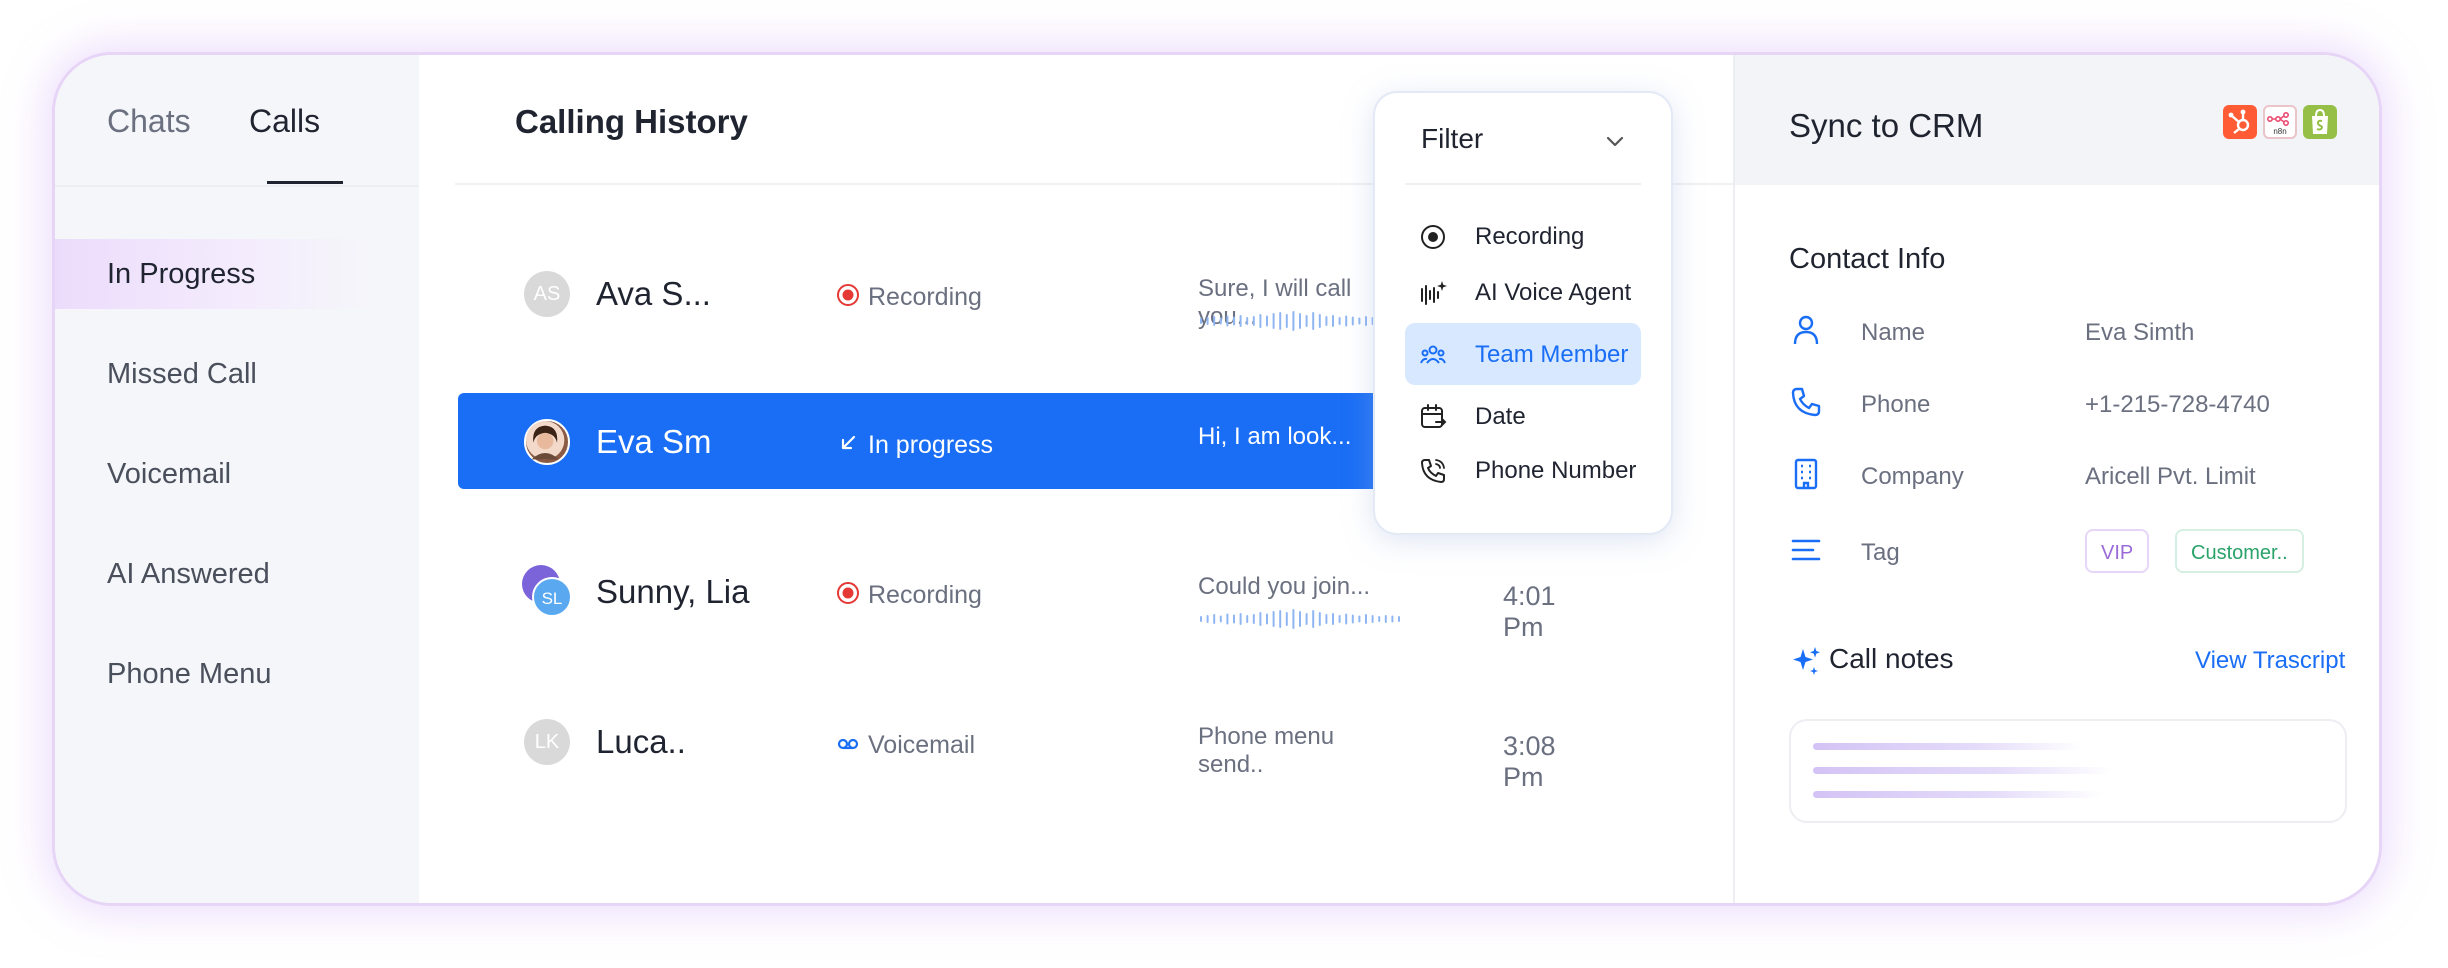  I want to click on voicemail-icon, so click(848, 744).